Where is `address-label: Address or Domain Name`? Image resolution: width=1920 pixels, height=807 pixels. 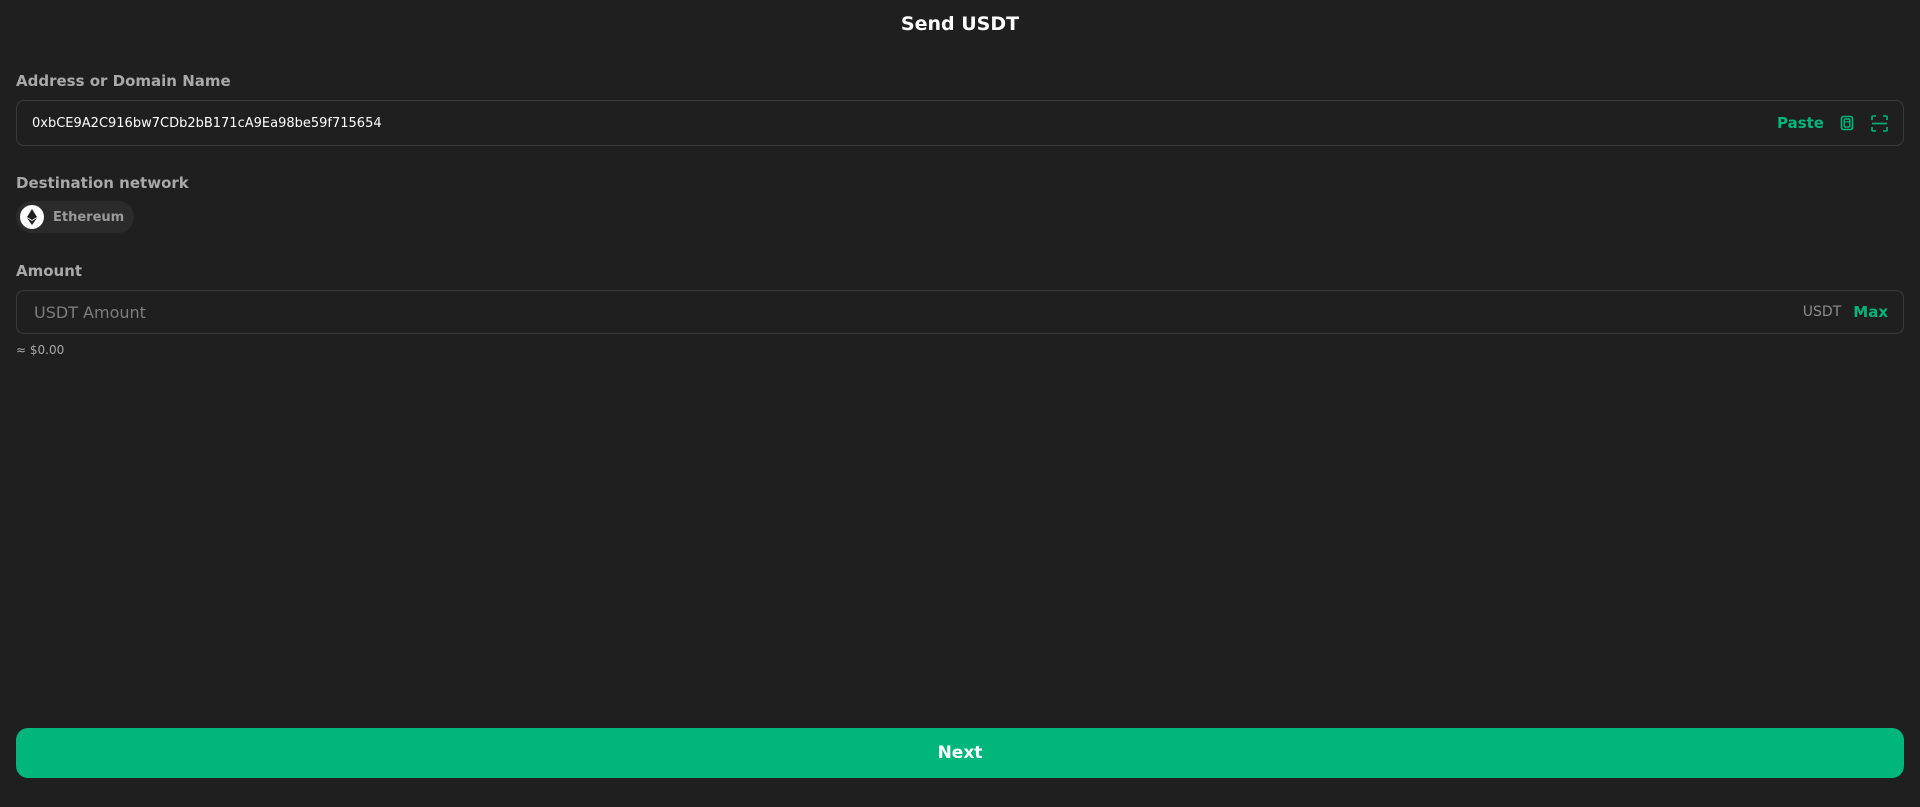
address-label: Address or Domain Name is located at coordinates (123, 81).